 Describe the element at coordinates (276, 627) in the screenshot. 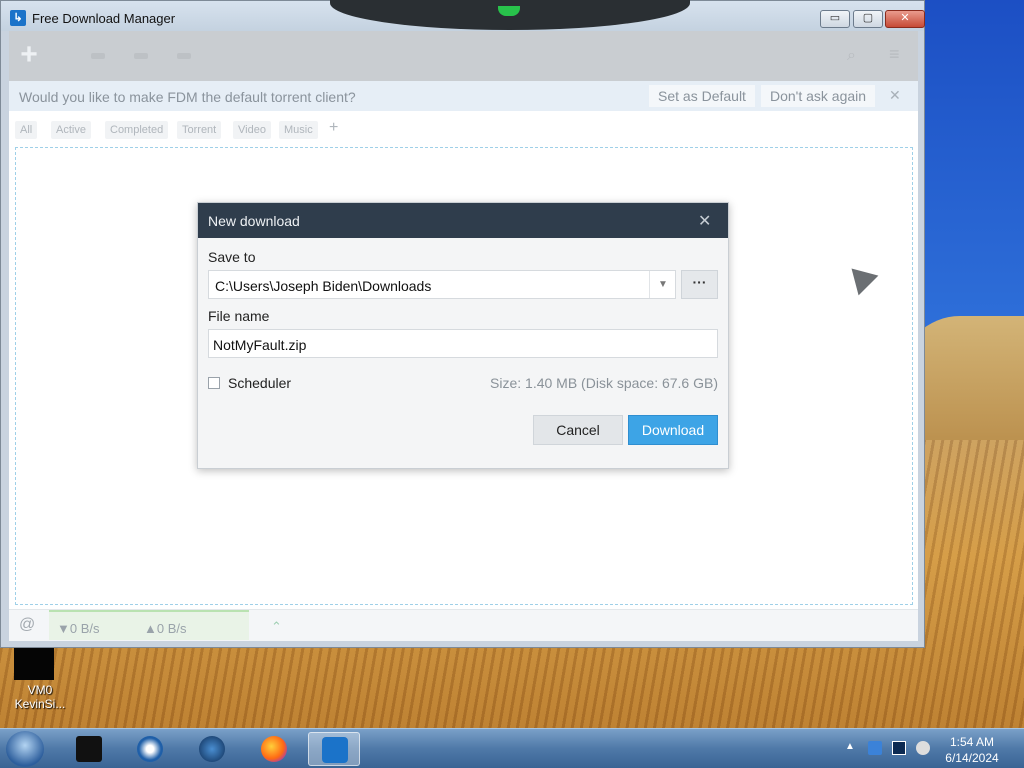

I see `chevron-up-icon: ⌃` at that location.